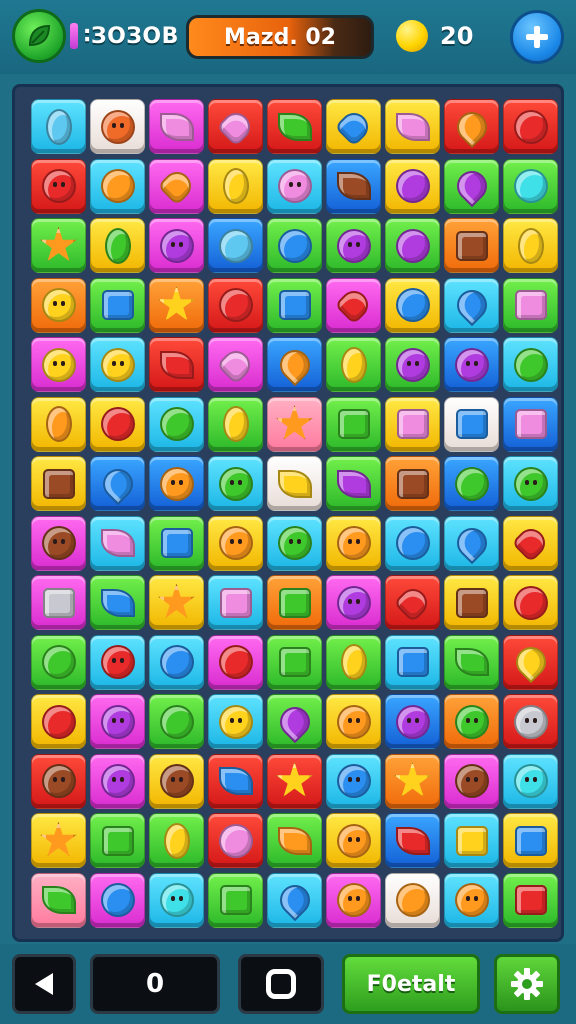 Image resolution: width=576 pixels, height=1024 pixels. I want to click on action-button, so click(281, 984).